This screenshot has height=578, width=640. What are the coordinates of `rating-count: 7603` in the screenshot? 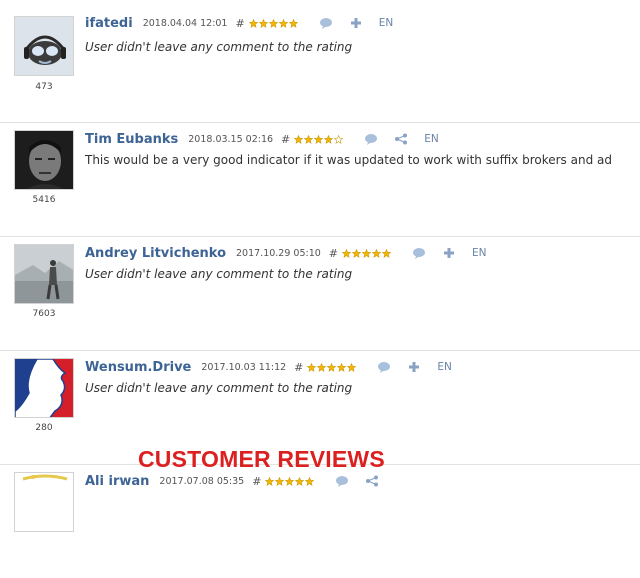 It's located at (44, 314).